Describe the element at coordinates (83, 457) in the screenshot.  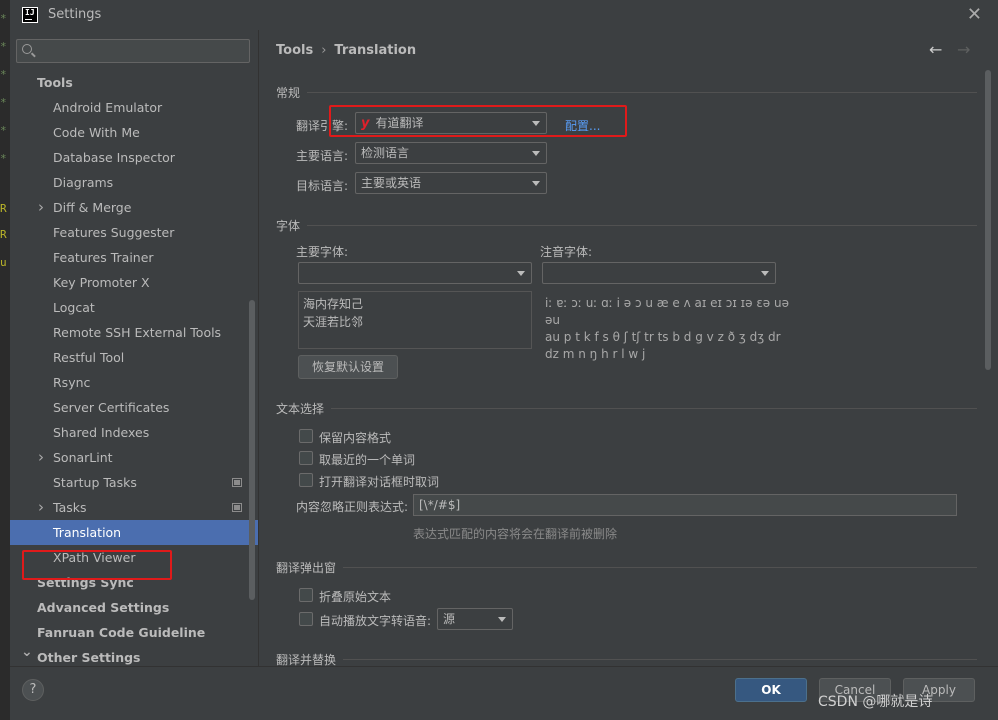
I see `sidebar-item-label: SonarLint` at that location.